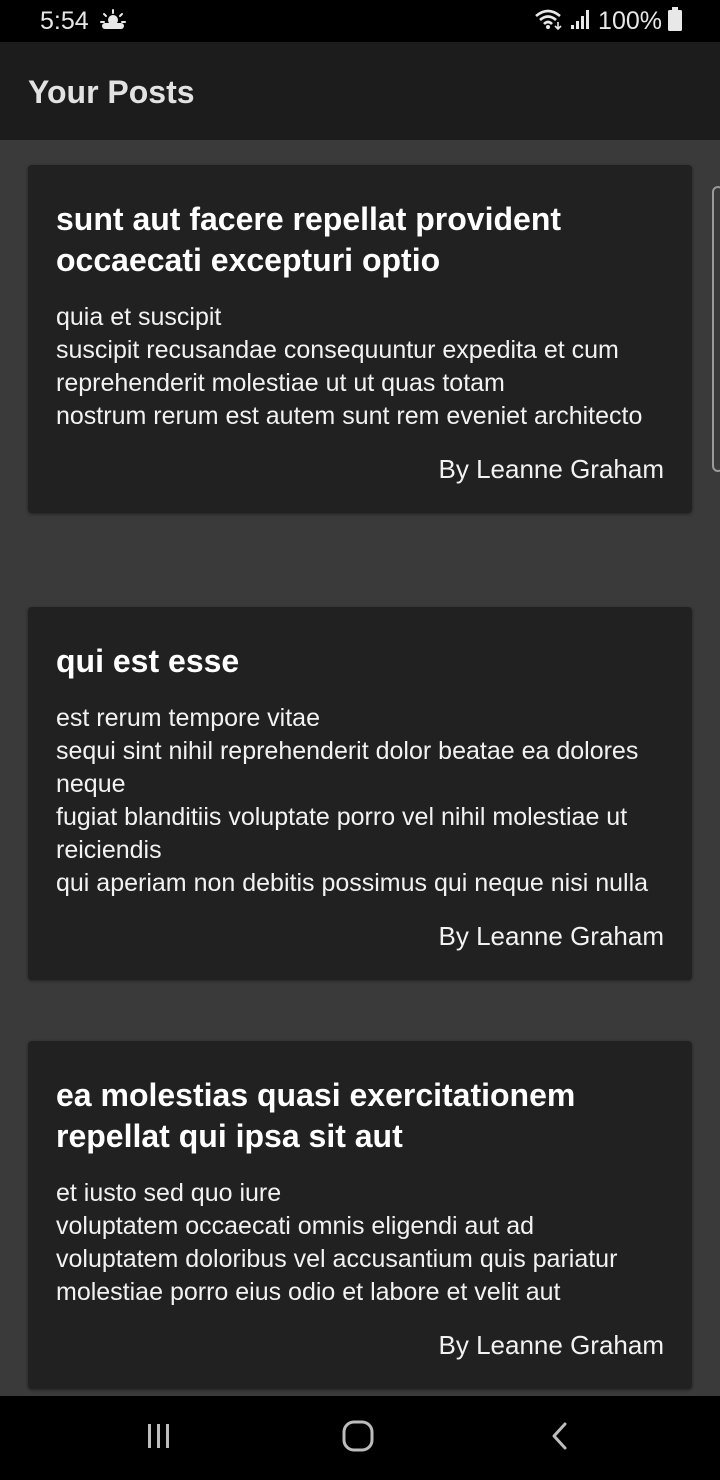  Describe the element at coordinates (630, 21) in the screenshot. I see `battery-percent: 100%` at that location.